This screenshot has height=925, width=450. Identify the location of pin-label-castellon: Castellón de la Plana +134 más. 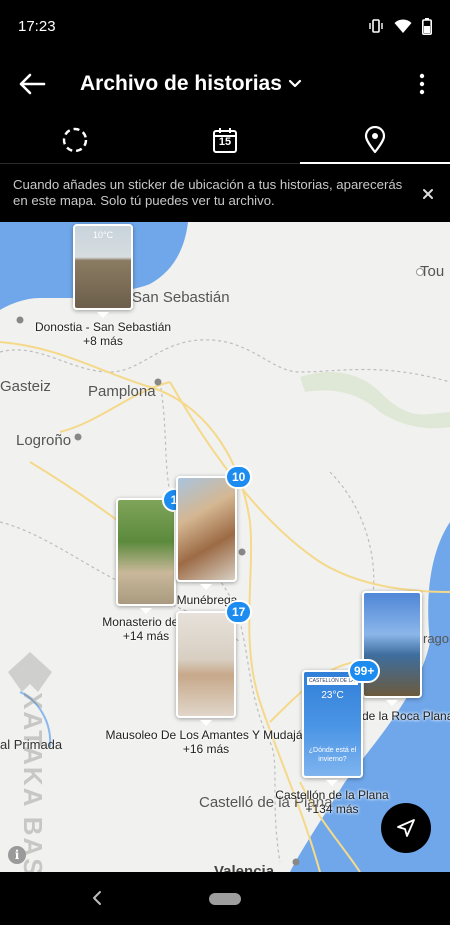
(332, 802).